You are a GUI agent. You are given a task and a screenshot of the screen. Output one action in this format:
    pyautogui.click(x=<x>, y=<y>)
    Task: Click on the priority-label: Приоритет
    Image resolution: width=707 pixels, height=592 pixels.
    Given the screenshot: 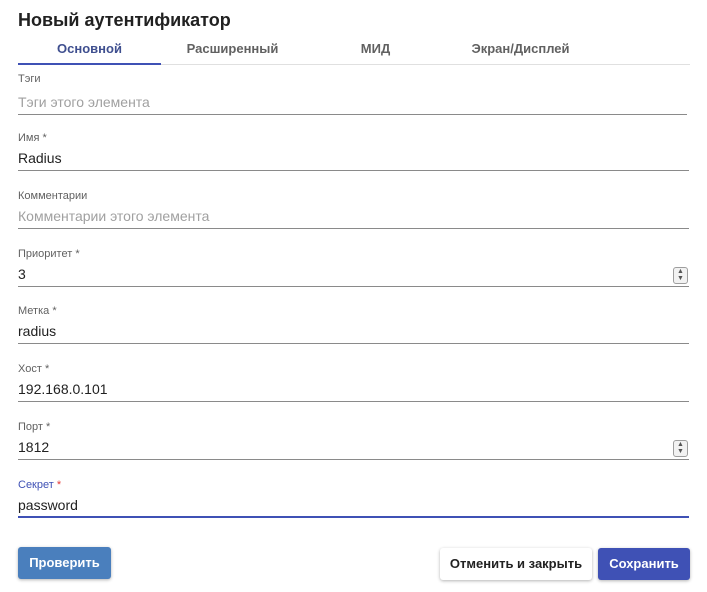 What is the action you would take?
    pyautogui.click(x=45, y=254)
    